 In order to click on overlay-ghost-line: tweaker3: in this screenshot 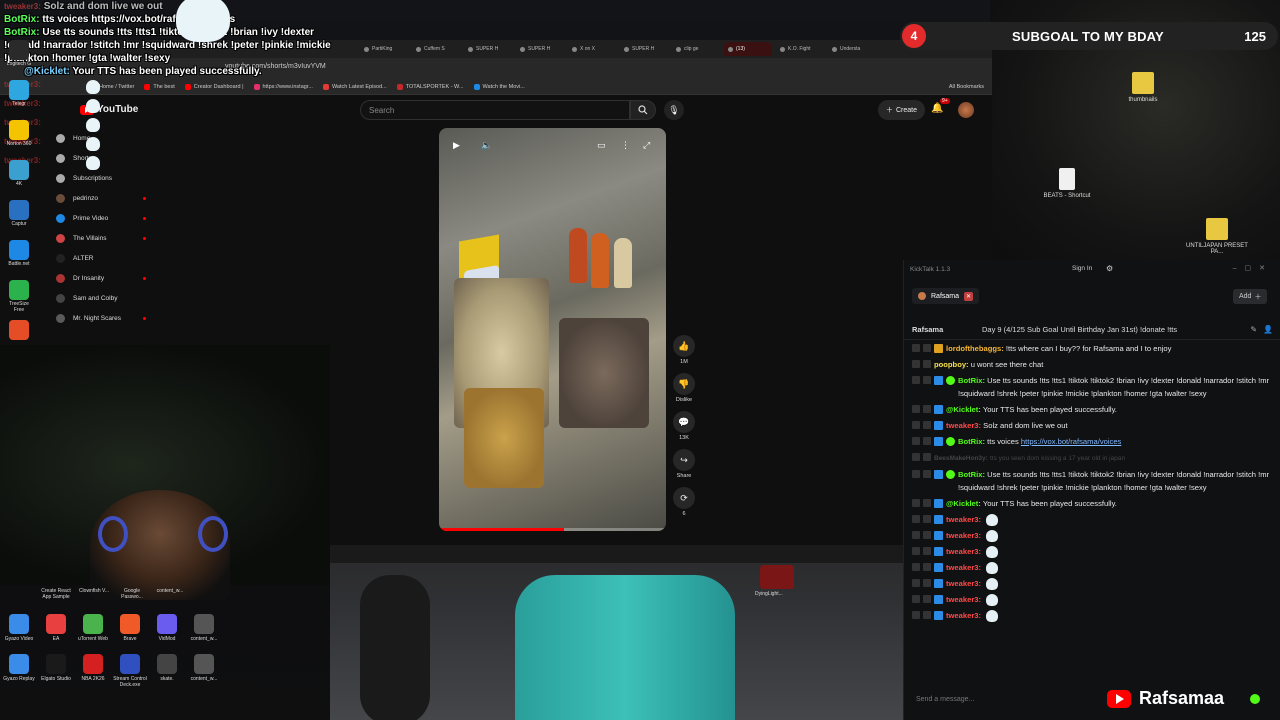, I will do `click(174, 87)`.